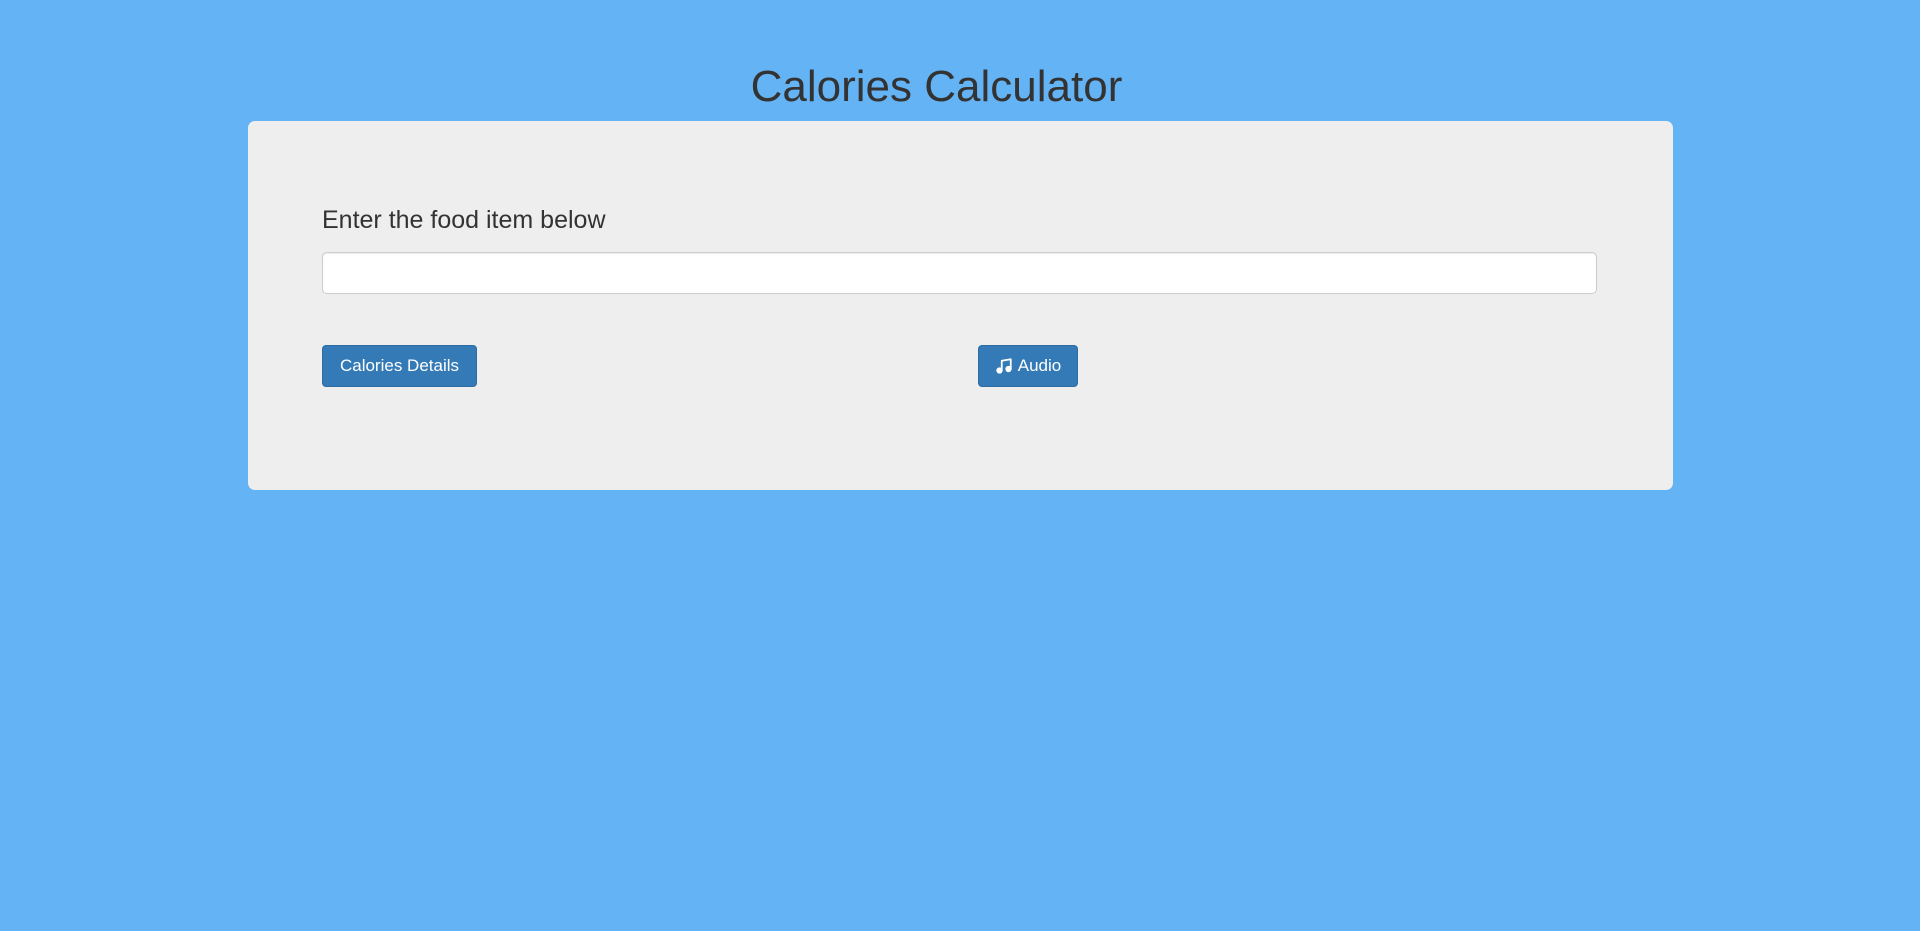  What do you see at coordinates (464, 220) in the screenshot?
I see `food-item-label: Enter the food item below` at bounding box center [464, 220].